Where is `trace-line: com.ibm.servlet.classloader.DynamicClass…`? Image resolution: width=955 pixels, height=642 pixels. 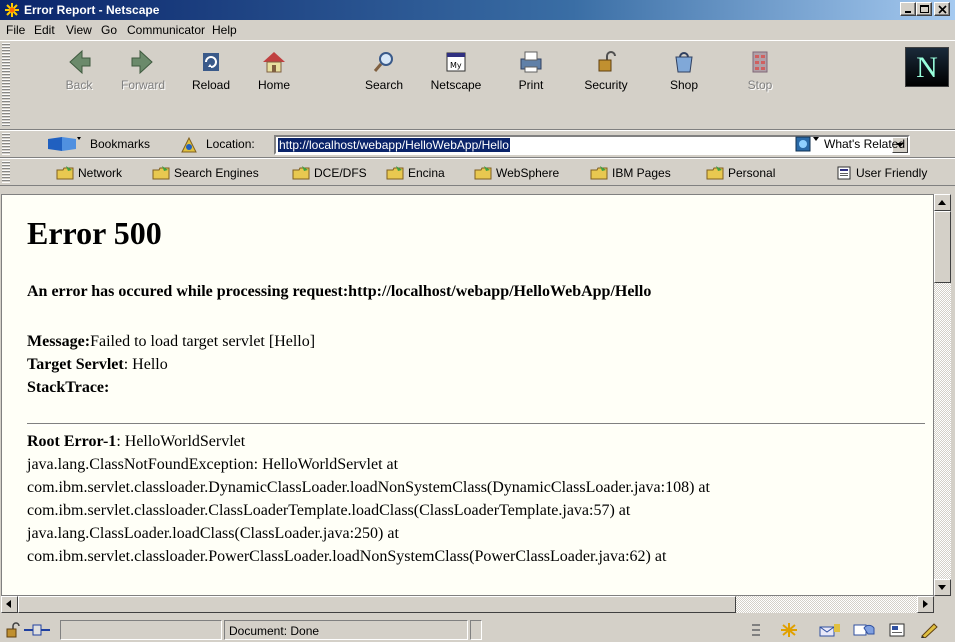 trace-line: com.ibm.servlet.classloader.DynamicClass… is located at coordinates (368, 487).